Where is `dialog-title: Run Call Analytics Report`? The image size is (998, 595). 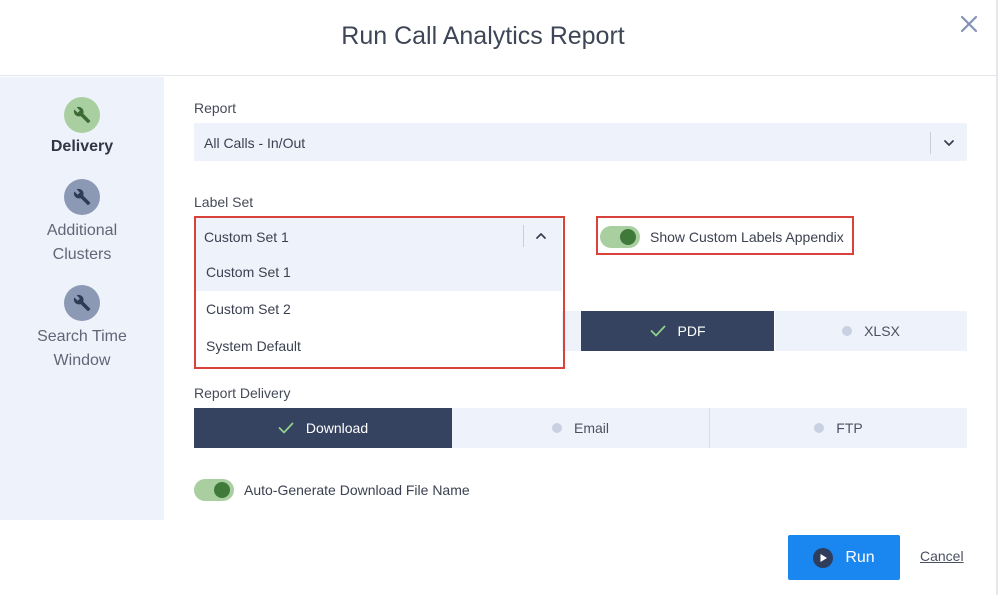 dialog-title: Run Call Analytics Report is located at coordinates (483, 36).